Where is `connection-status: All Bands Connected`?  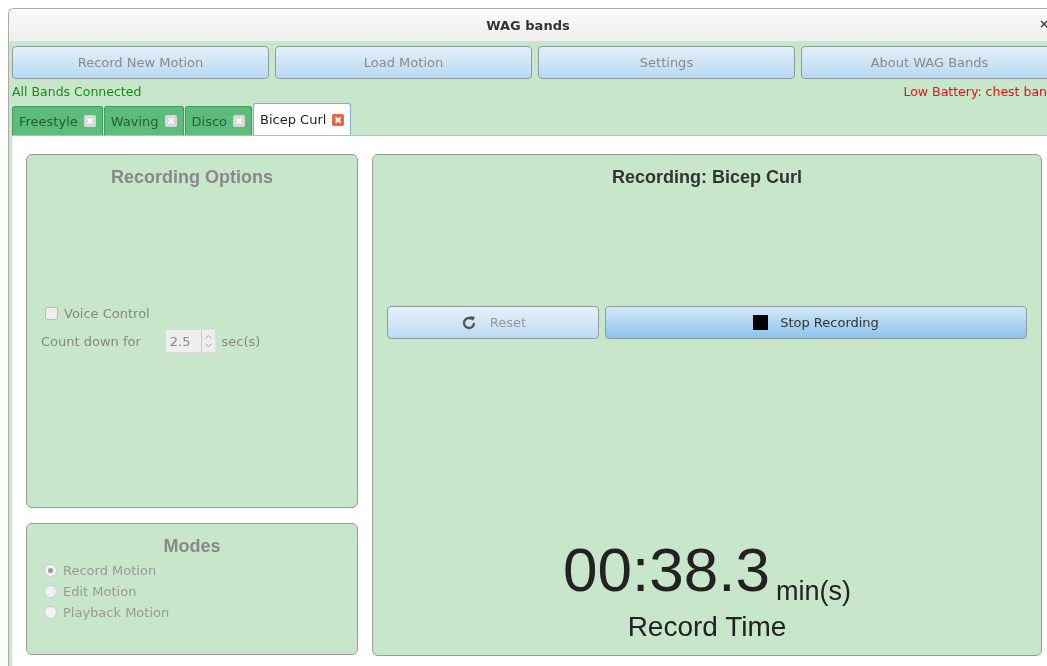 connection-status: All Bands Connected is located at coordinates (77, 91).